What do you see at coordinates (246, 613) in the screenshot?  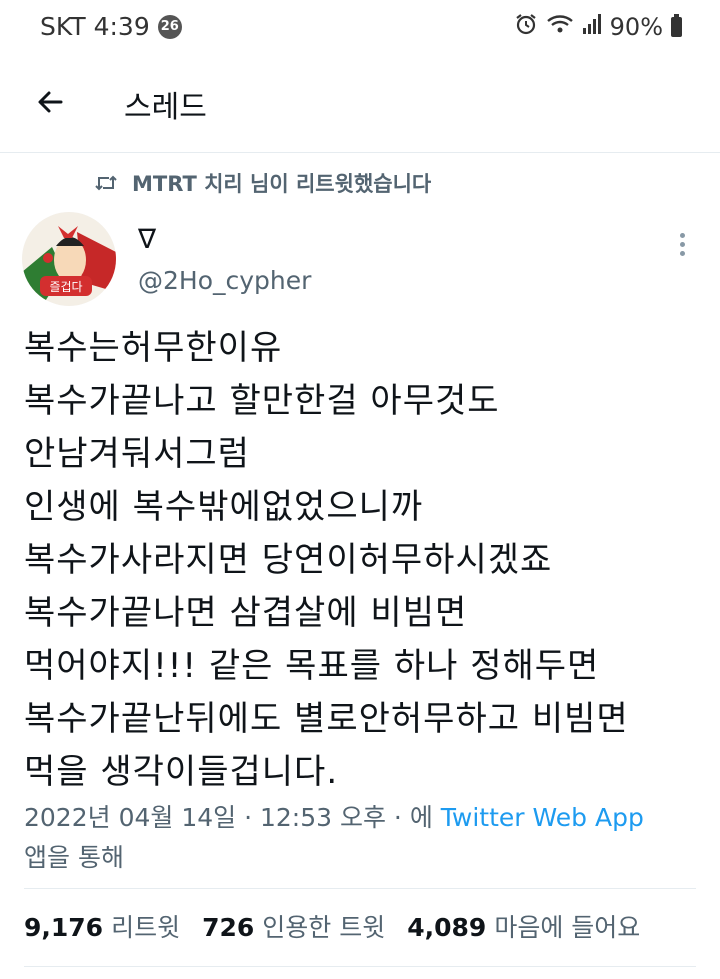 I see `tweet-line: 복수가끝나면 삼겹살에 비빔면` at bounding box center [246, 613].